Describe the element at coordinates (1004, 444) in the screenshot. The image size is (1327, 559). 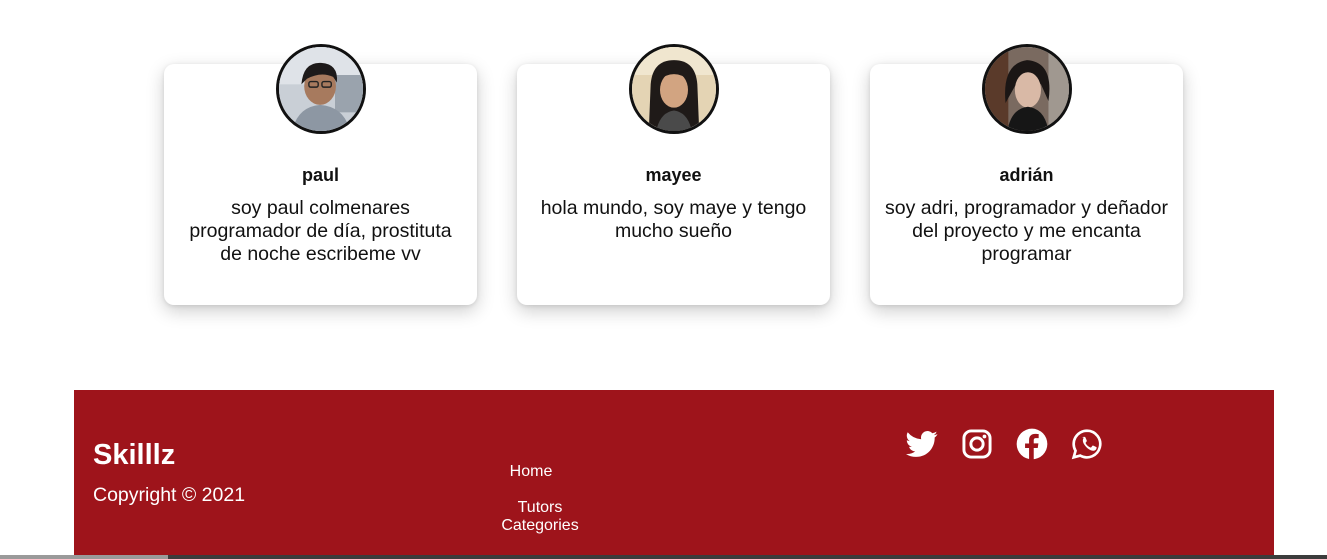
I see `social-links` at that location.